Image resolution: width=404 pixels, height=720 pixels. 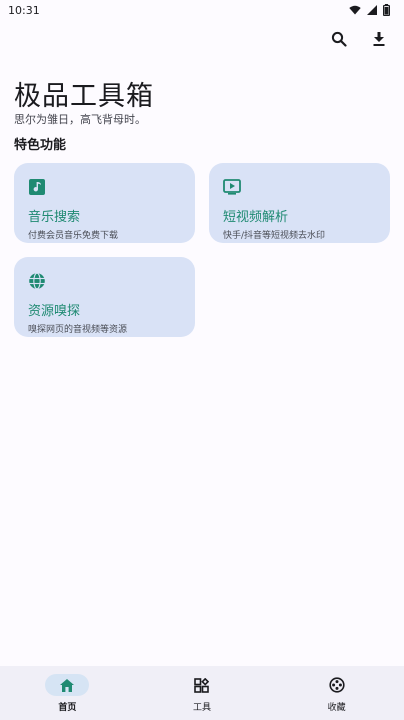 I want to click on card-short-video-parse: 短视频解析 快手/抖音等短视频去水印, so click(x=299, y=203).